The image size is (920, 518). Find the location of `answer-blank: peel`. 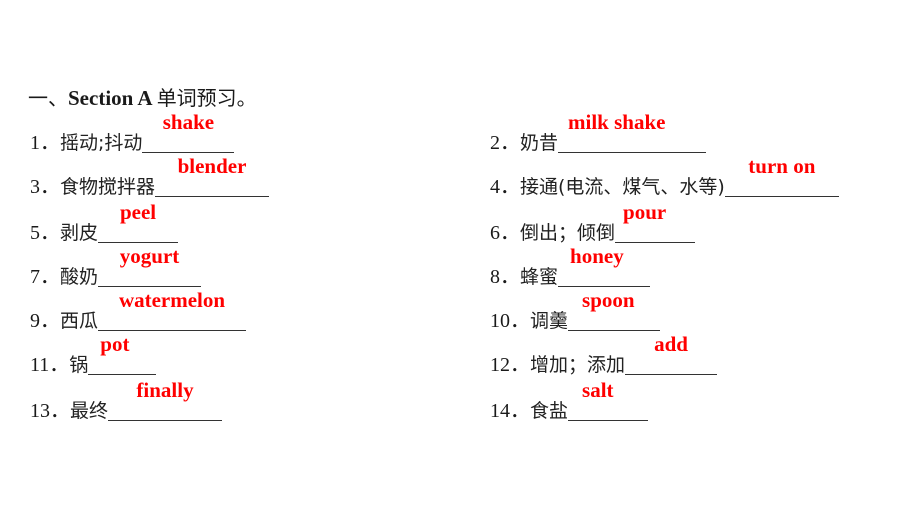

answer-blank: peel is located at coordinates (138, 221).